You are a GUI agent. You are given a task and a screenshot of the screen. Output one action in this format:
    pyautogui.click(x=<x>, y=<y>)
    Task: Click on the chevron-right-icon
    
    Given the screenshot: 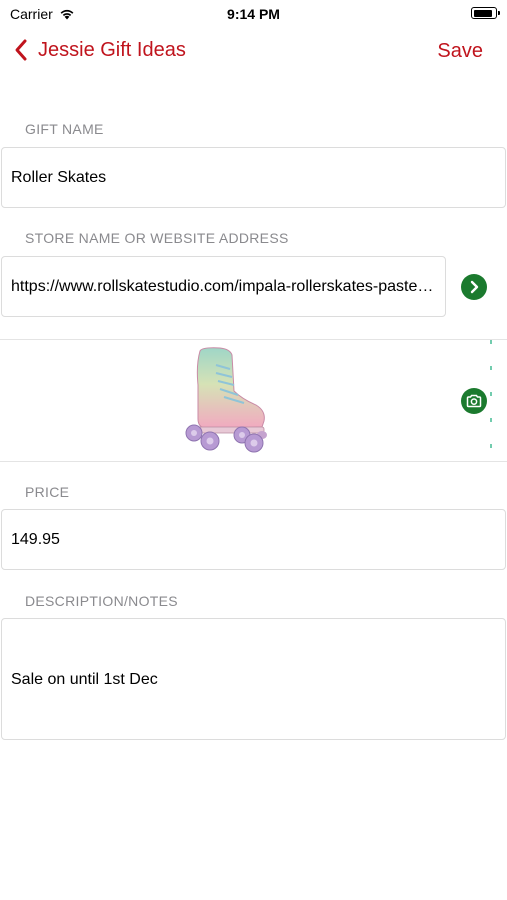 What is the action you would take?
    pyautogui.click(x=474, y=287)
    